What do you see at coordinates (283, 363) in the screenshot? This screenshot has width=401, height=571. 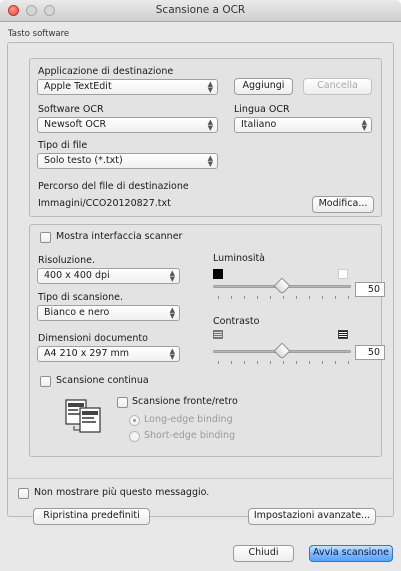 I see `contrast-ticks` at bounding box center [283, 363].